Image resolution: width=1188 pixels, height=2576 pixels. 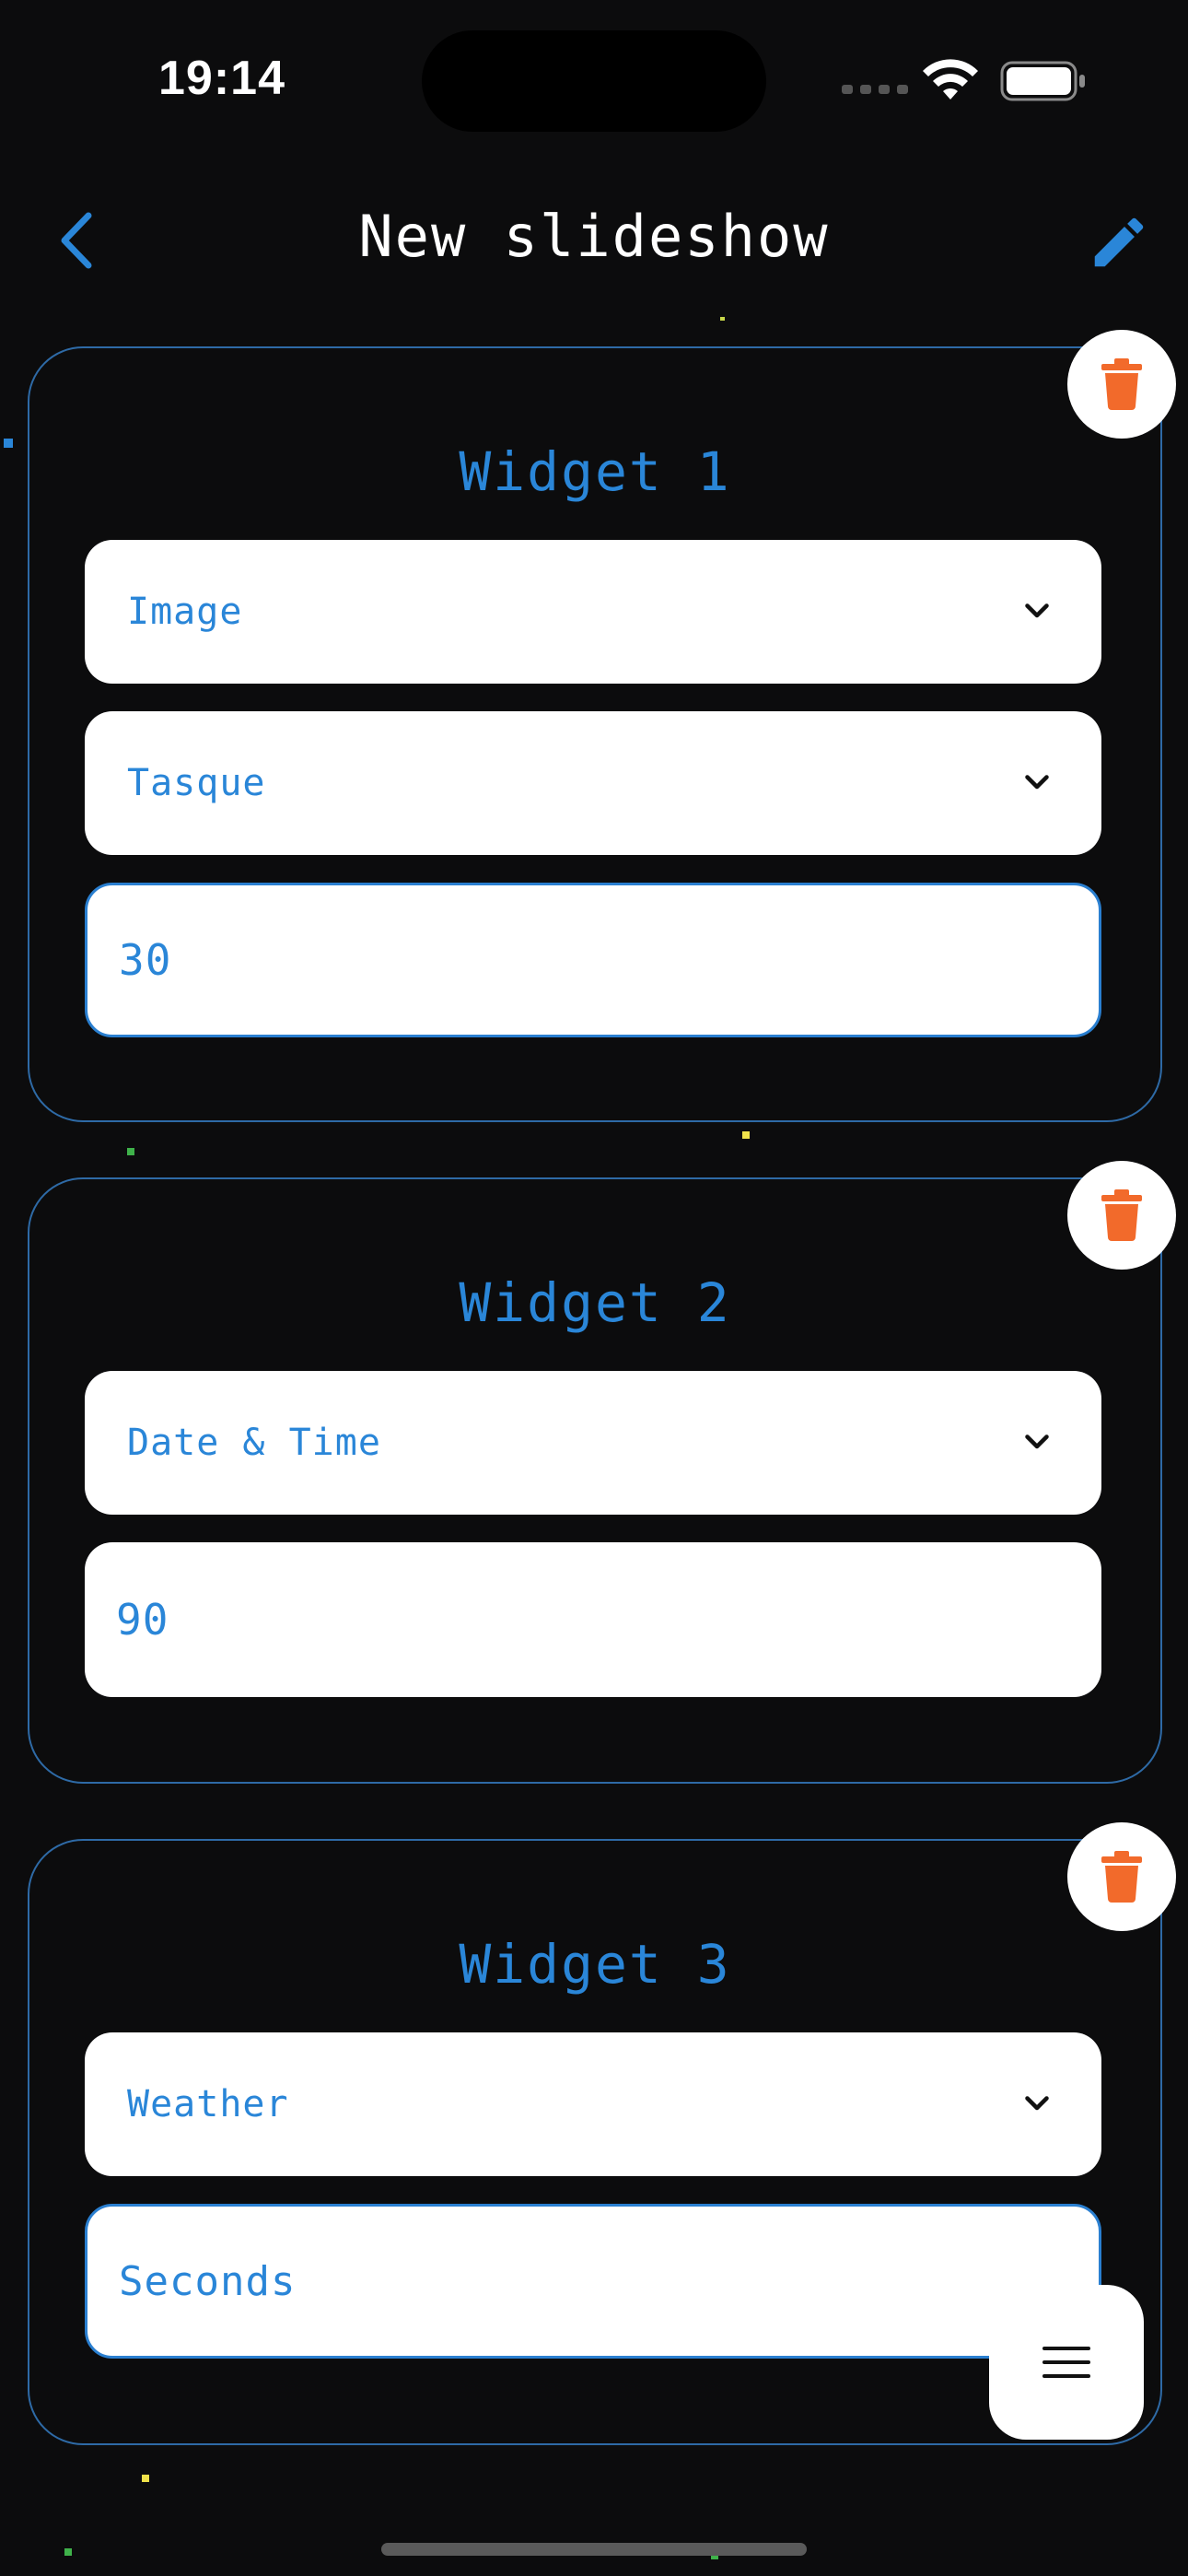 I want to click on widget-2-duration-input: 90, so click(x=593, y=1619).